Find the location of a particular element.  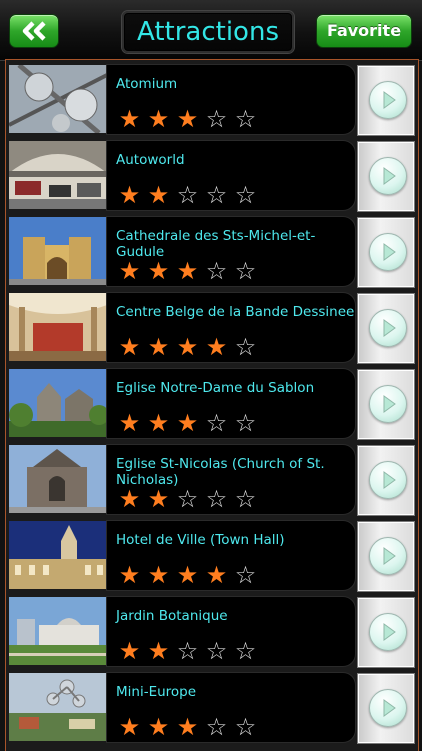

attraction-row: Atomium ★ ★ ★ ☆ ☆ is located at coordinates (212, 98).